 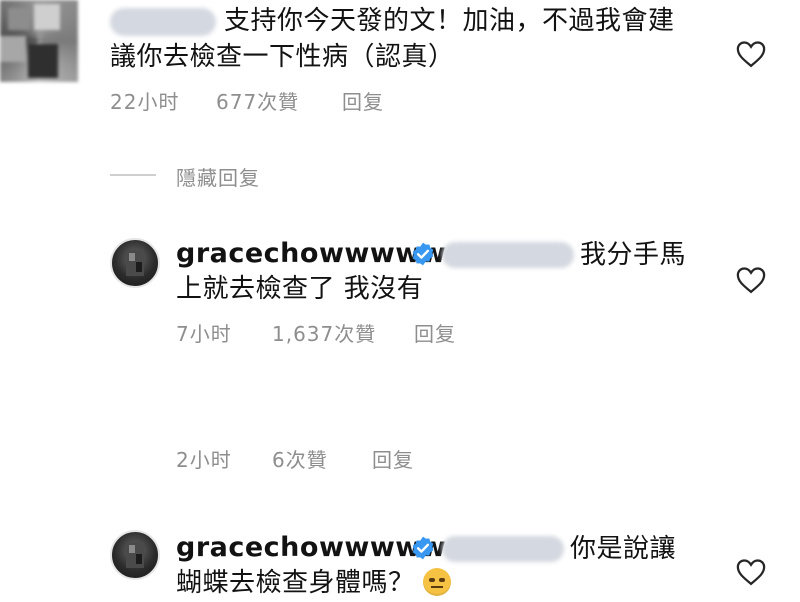 What do you see at coordinates (282, 57) in the screenshot?
I see `comment-text-line2: 議你去檢查一下性病（認真）` at bounding box center [282, 57].